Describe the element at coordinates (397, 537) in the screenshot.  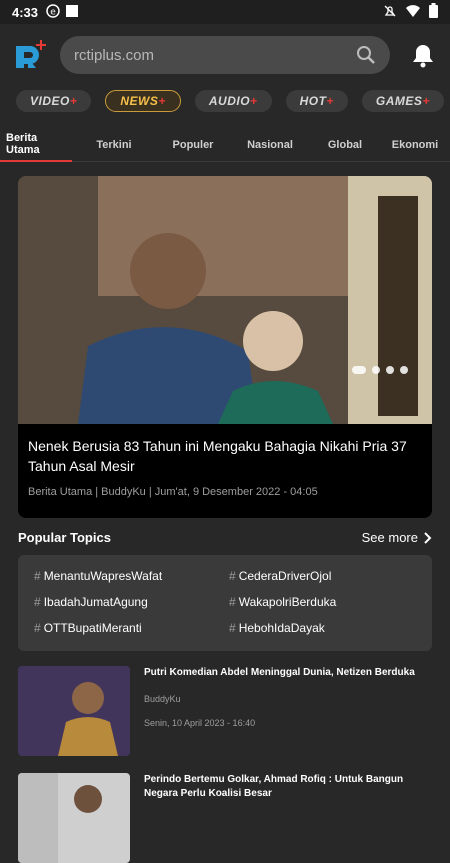
I see `see-more-button: See more` at that location.